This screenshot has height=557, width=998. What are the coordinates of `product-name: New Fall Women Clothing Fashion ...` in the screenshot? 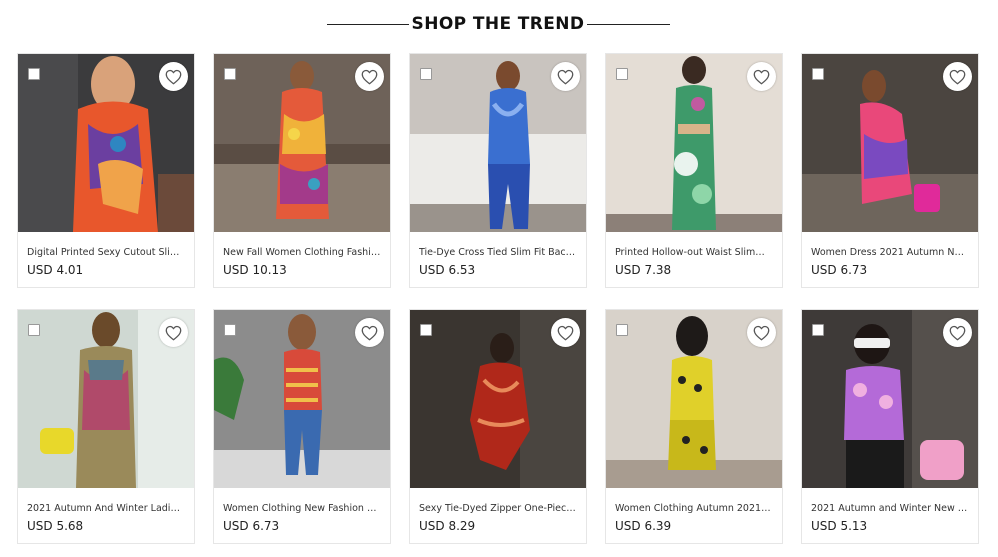 It's located at (302, 252).